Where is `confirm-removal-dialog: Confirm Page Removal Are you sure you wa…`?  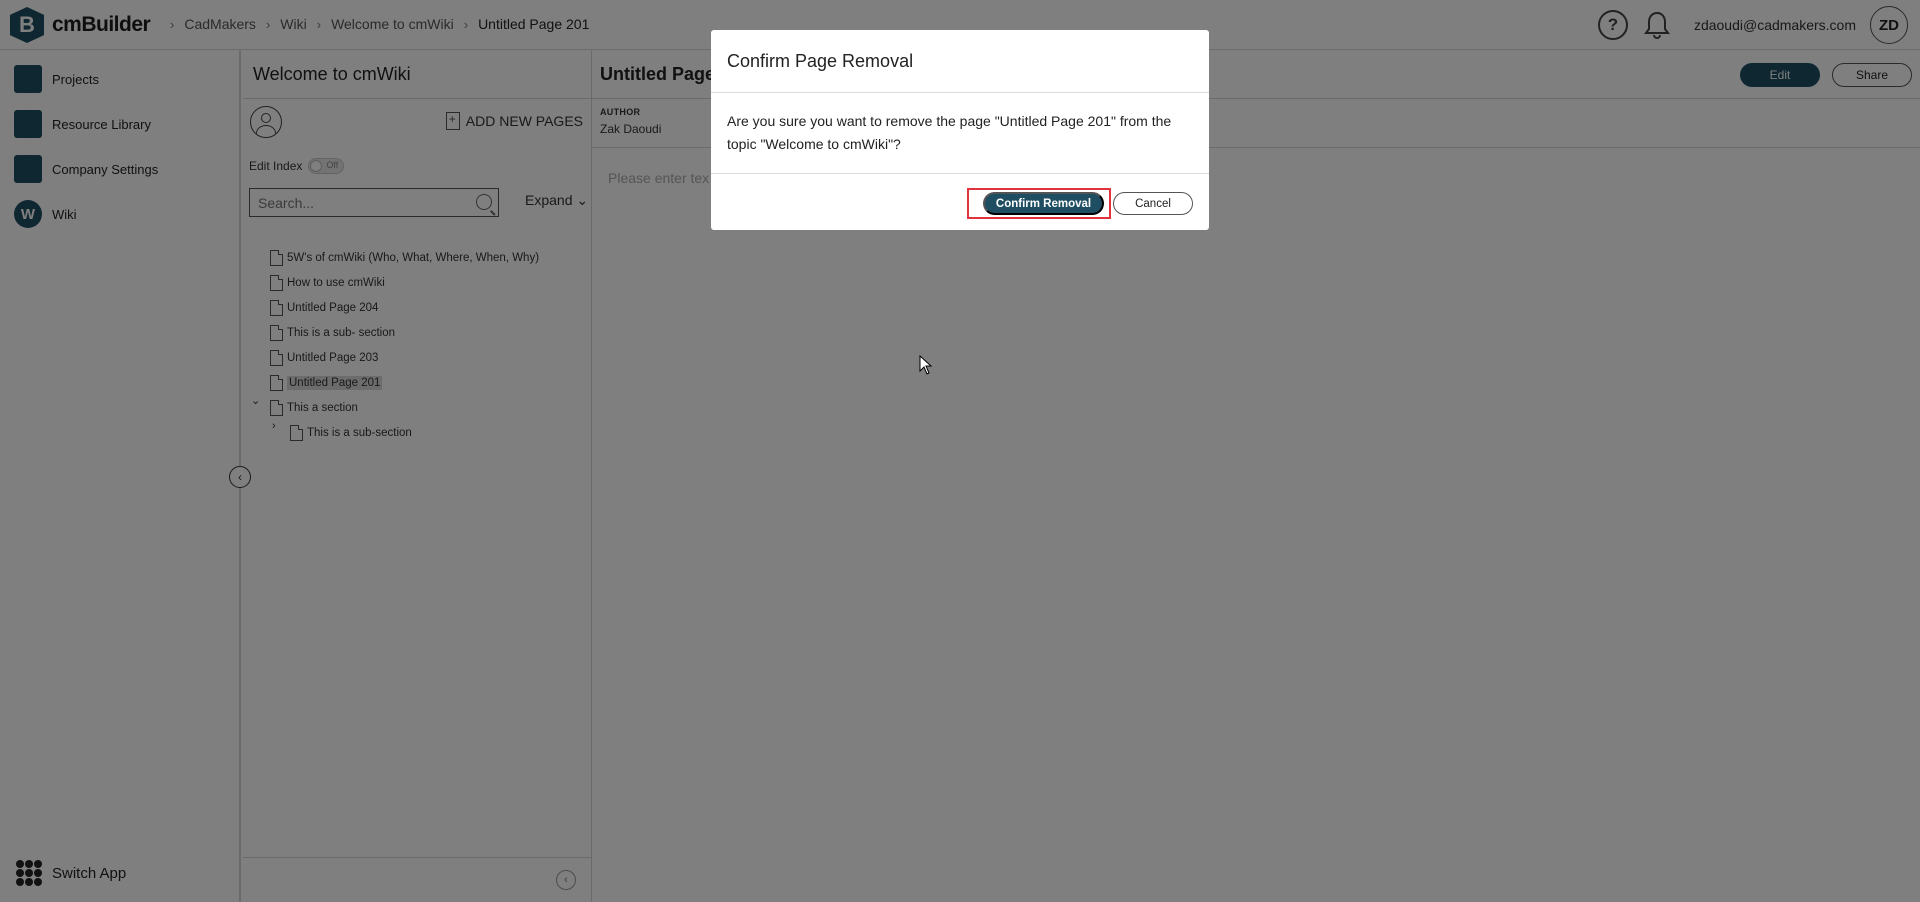 confirm-removal-dialog: Confirm Page Removal Are you sure you wa… is located at coordinates (960, 130).